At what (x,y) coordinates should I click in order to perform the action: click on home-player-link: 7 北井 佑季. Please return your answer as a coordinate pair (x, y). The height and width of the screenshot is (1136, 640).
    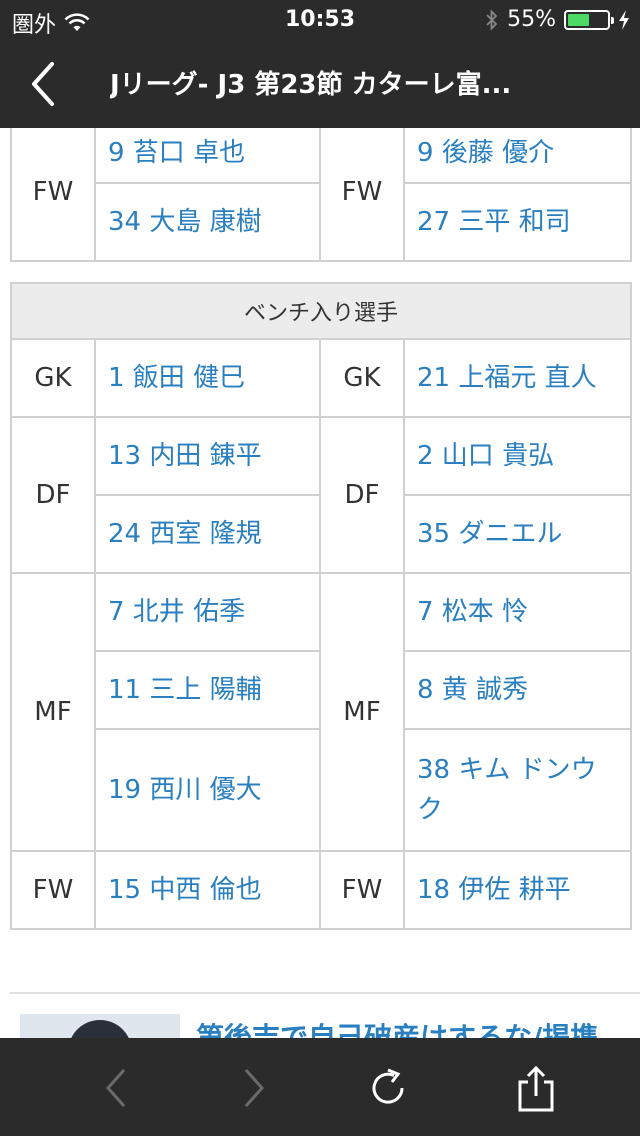
    Looking at the image, I should click on (207, 612).